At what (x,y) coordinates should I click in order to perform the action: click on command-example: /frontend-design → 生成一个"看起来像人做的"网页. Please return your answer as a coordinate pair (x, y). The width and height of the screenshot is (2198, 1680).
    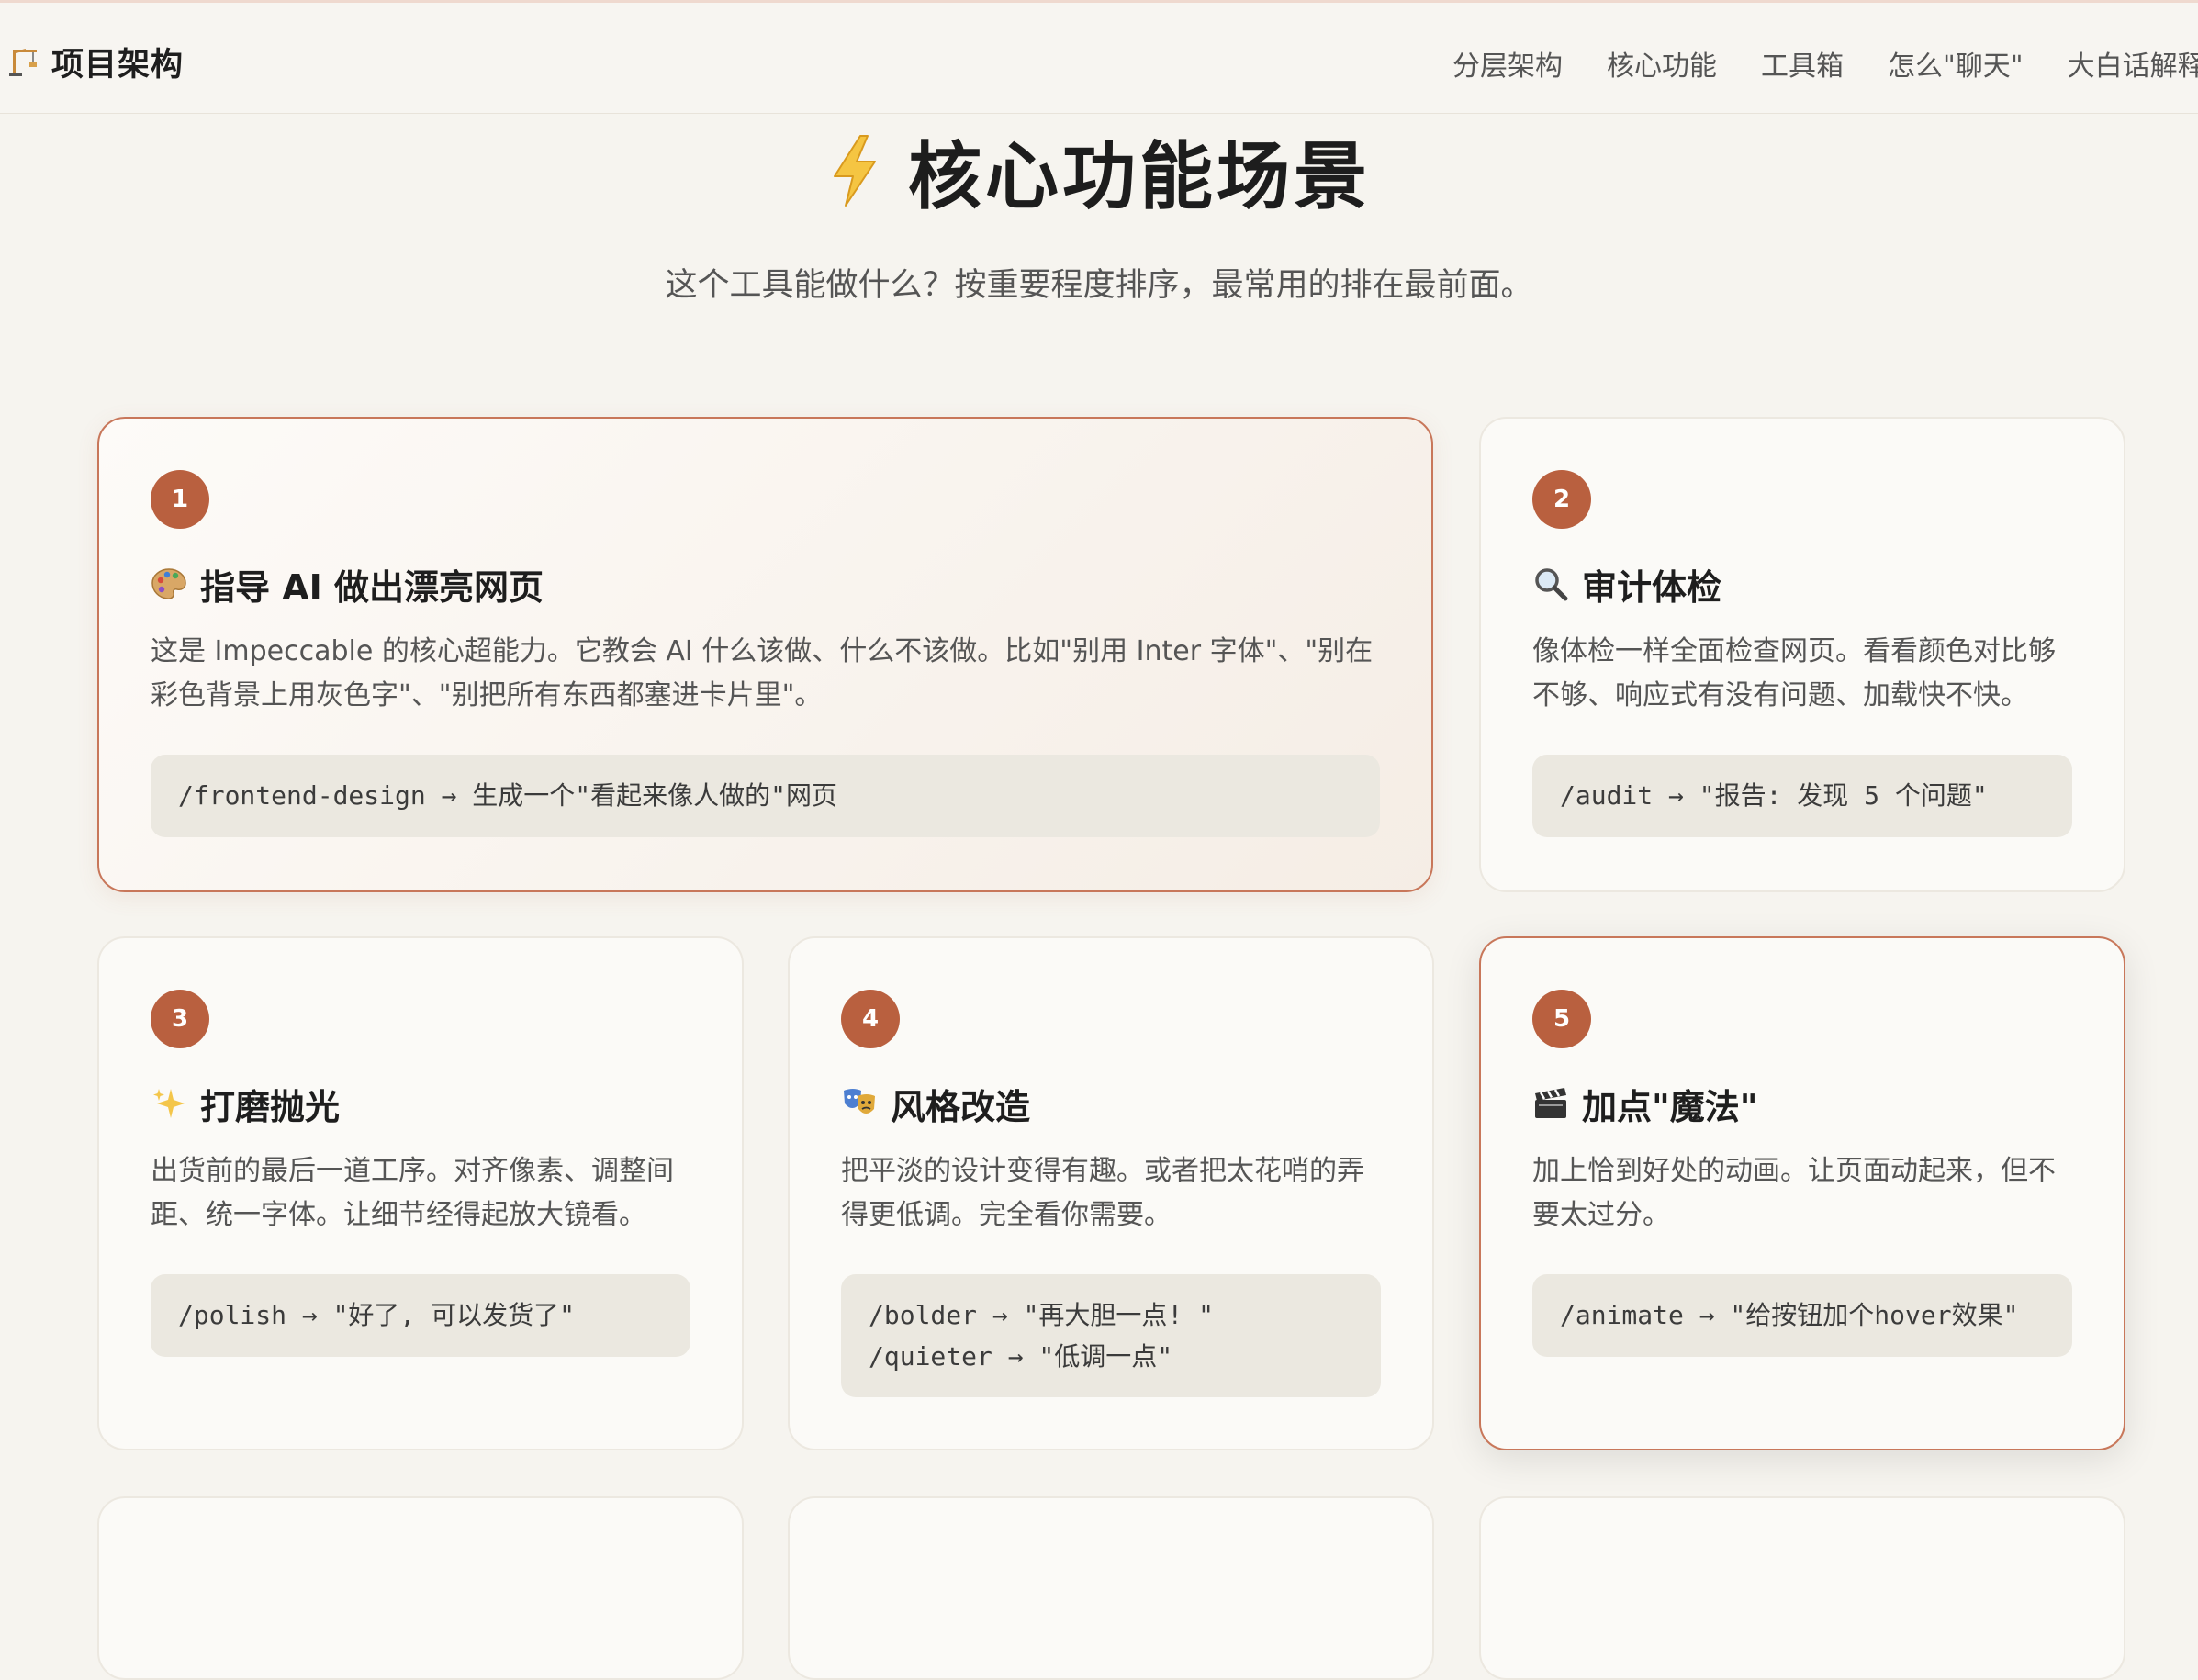
    Looking at the image, I should click on (765, 796).